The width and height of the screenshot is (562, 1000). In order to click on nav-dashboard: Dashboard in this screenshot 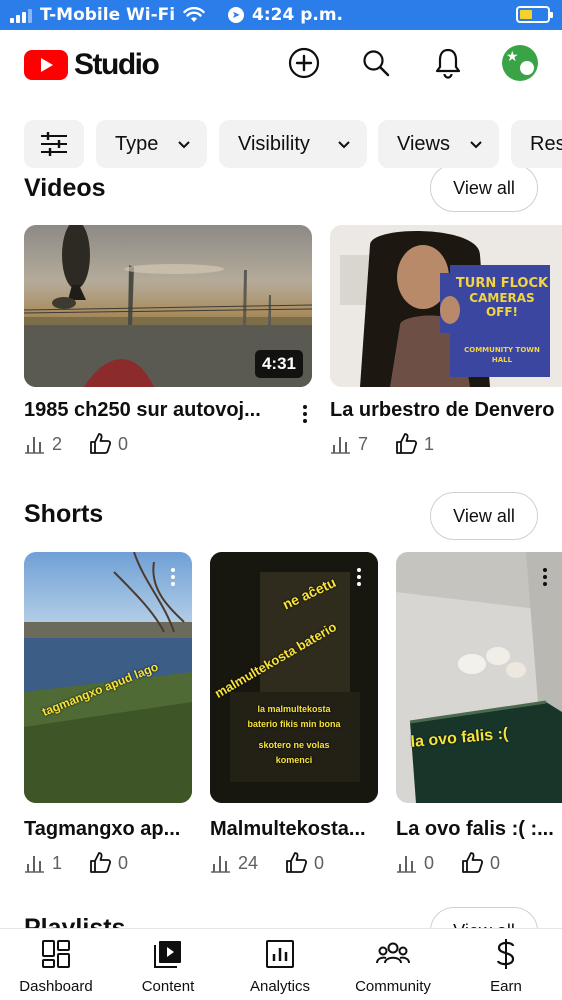, I will do `click(56, 966)`.